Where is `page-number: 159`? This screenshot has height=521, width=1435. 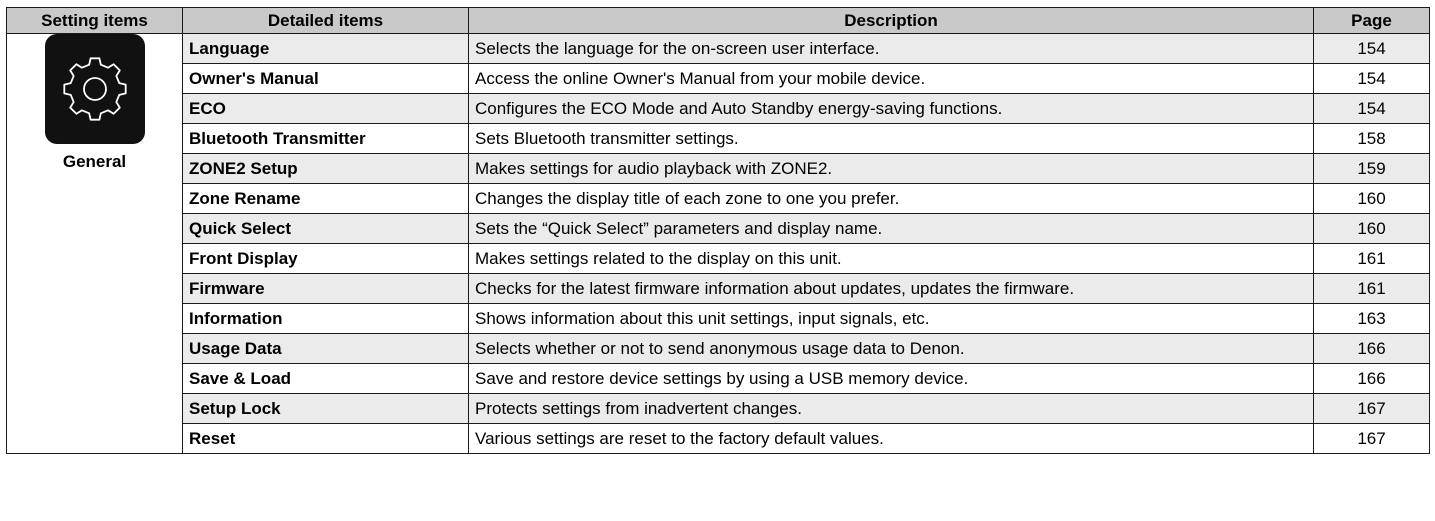
page-number: 159 is located at coordinates (1371, 168).